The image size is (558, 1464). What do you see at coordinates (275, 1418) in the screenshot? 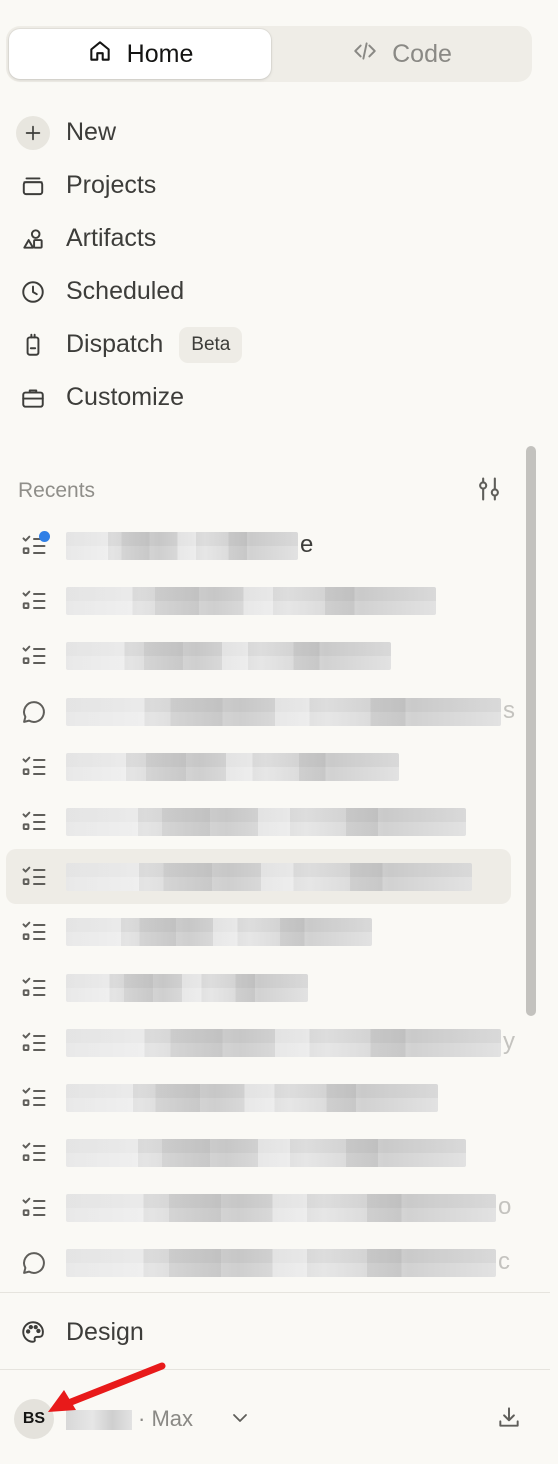
I see `account-footer: BS · Max` at bounding box center [275, 1418].